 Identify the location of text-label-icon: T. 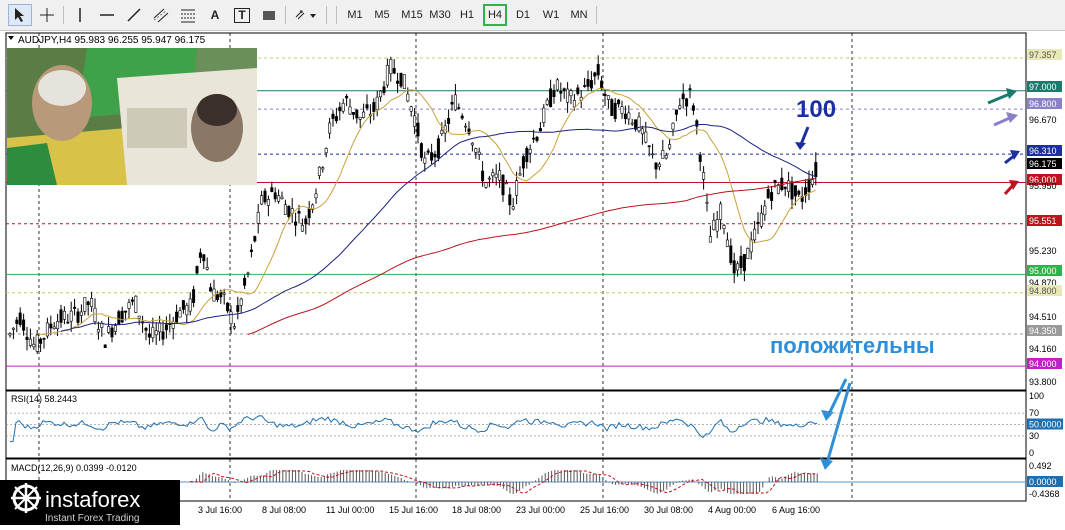
(242, 15).